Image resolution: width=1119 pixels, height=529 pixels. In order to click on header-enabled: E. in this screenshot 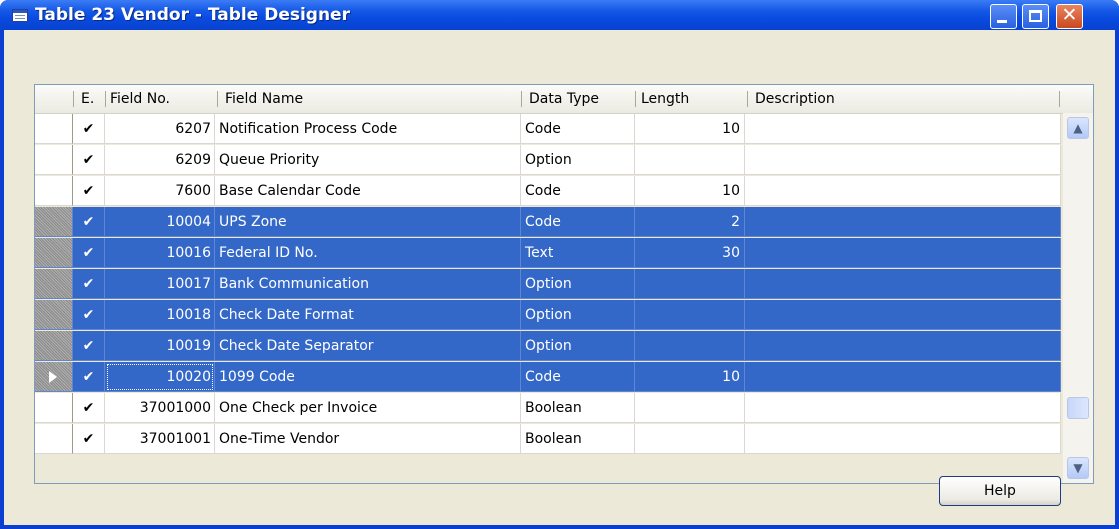, I will do `click(91, 99)`.